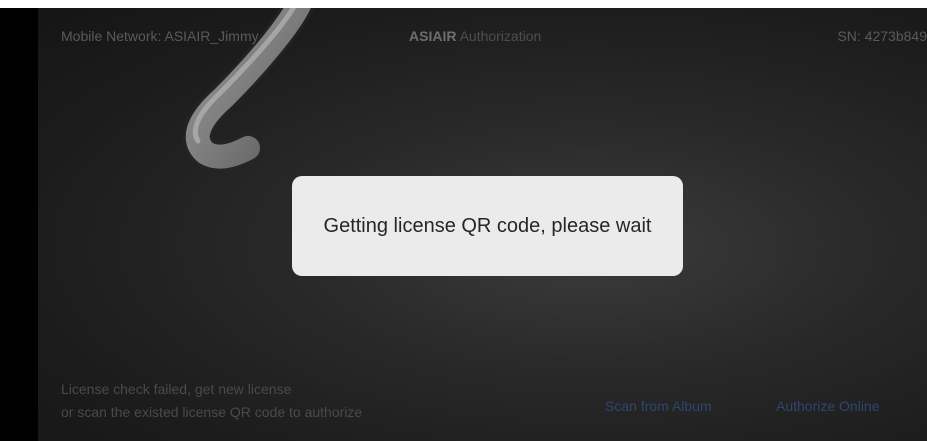 The image size is (927, 441). What do you see at coordinates (658, 406) in the screenshot?
I see `scan-from-album-button: Scan from Album` at bounding box center [658, 406].